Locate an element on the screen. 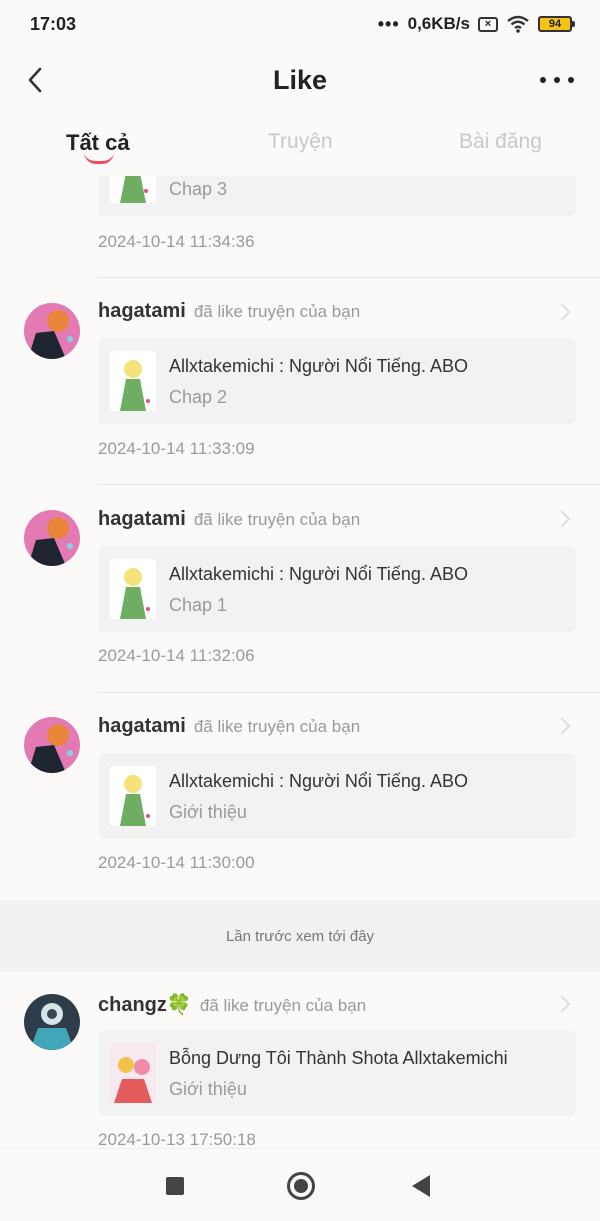 The height and width of the screenshot is (1221, 600). signal-dots: ••• is located at coordinates (388, 23).